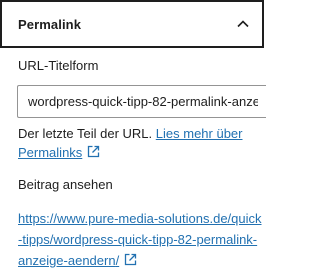 The height and width of the screenshot is (273, 320). Describe the element at coordinates (132, 24) in the screenshot. I see `permalink-panel-toggle: Permalink` at that location.